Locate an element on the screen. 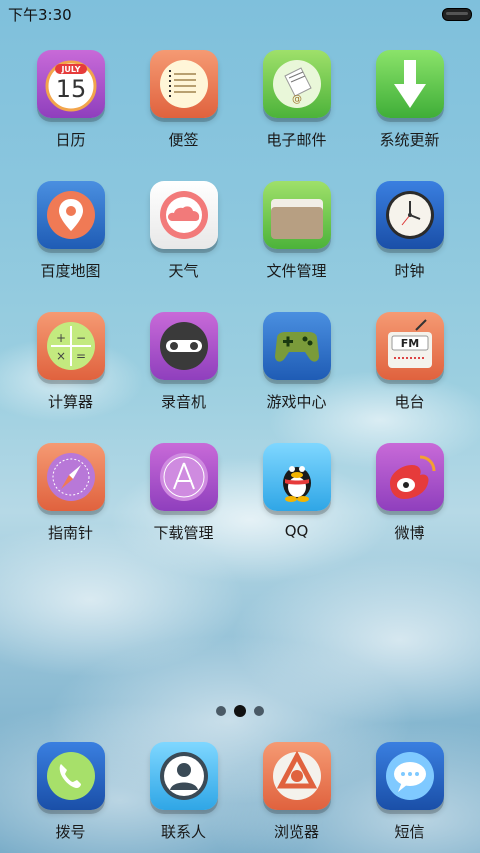 This screenshot has width=480, height=853. app-recorder: 录音机 is located at coordinates (183, 362).